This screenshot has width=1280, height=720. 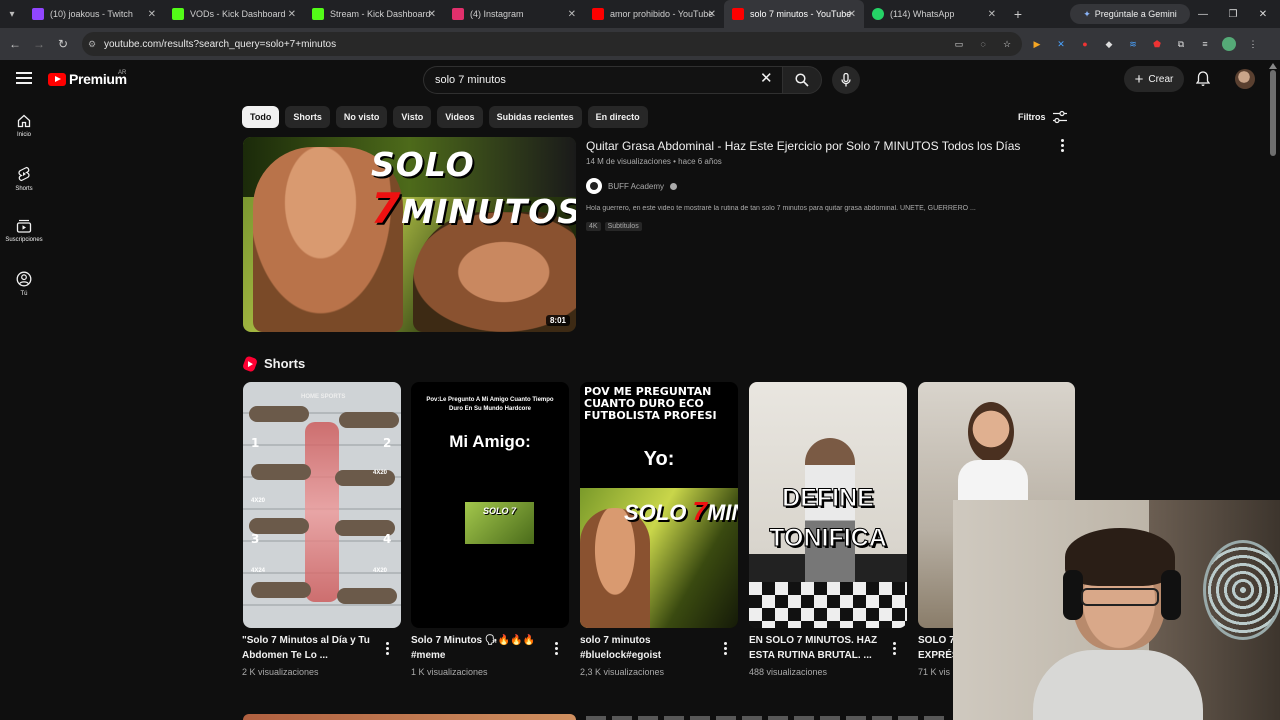 I want to click on tab-whatsapp: (114) WhatsApp ✕, so click(x=934, y=14).